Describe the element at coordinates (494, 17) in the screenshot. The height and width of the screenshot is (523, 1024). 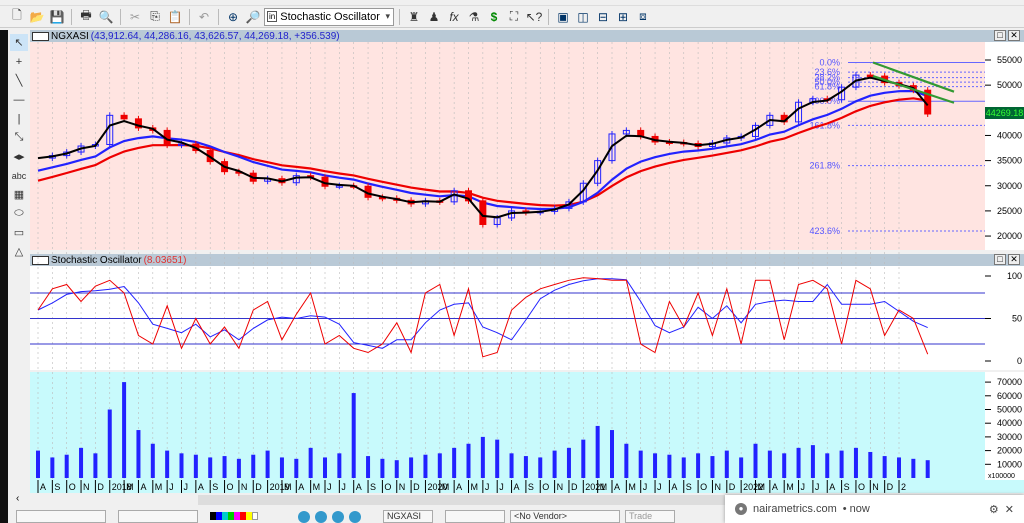
I see `dollar-icon: $` at that location.